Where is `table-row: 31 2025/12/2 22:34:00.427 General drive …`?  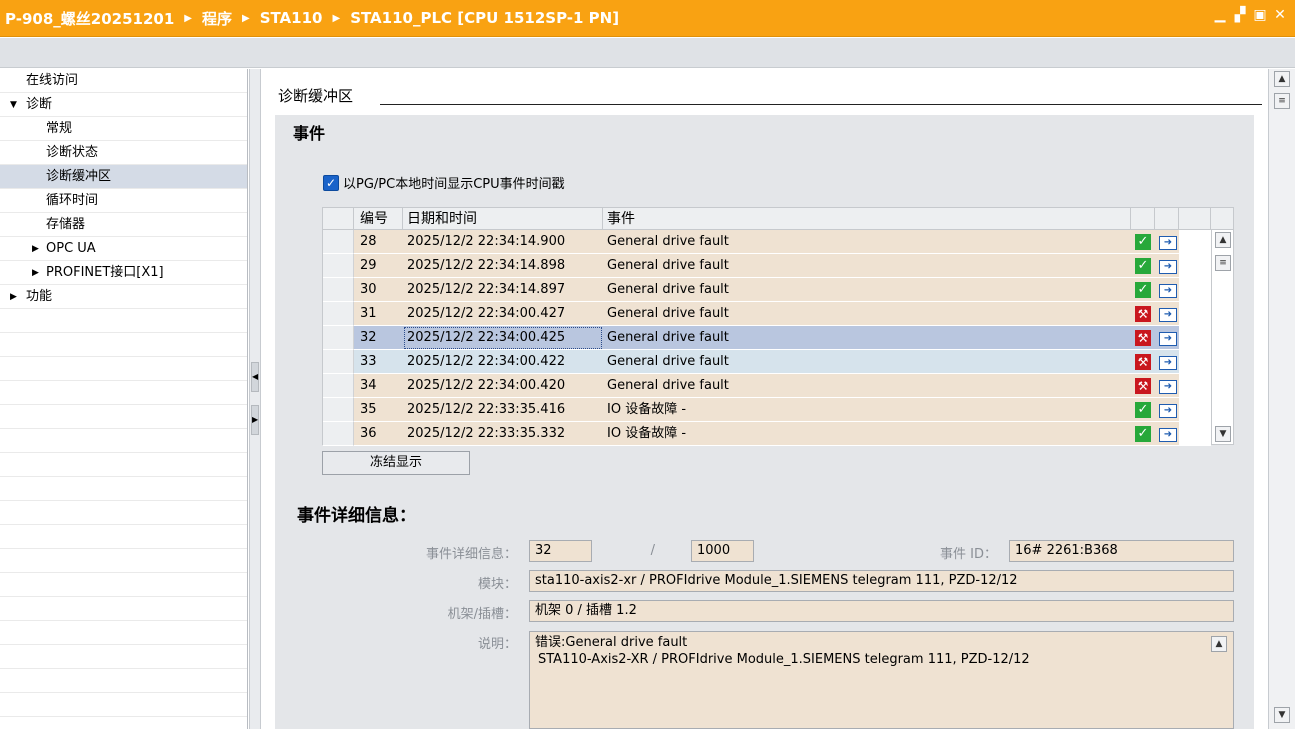 table-row: 31 2025/12/2 22:34:00.427 General drive … is located at coordinates (767, 314).